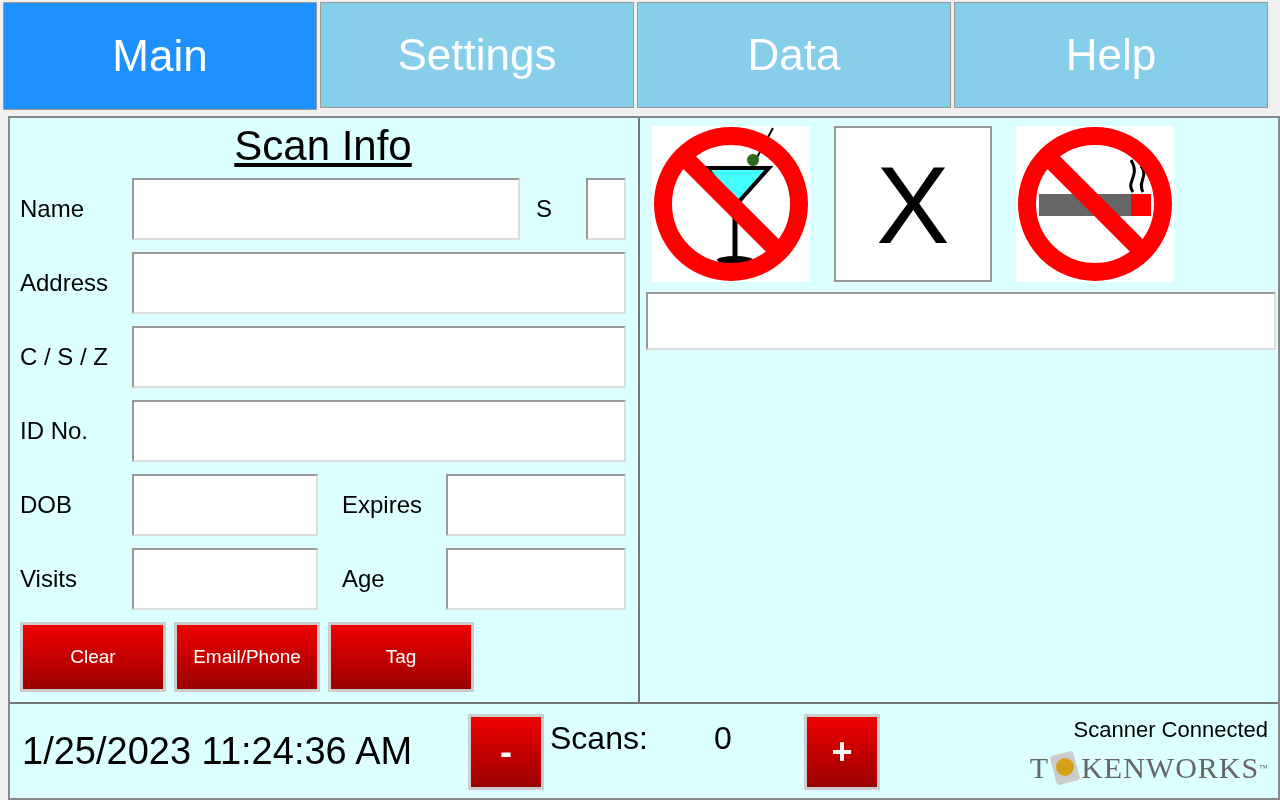 This screenshot has height=800, width=1280. What do you see at coordinates (247, 657) in the screenshot?
I see `action-button: Email/Phone` at bounding box center [247, 657].